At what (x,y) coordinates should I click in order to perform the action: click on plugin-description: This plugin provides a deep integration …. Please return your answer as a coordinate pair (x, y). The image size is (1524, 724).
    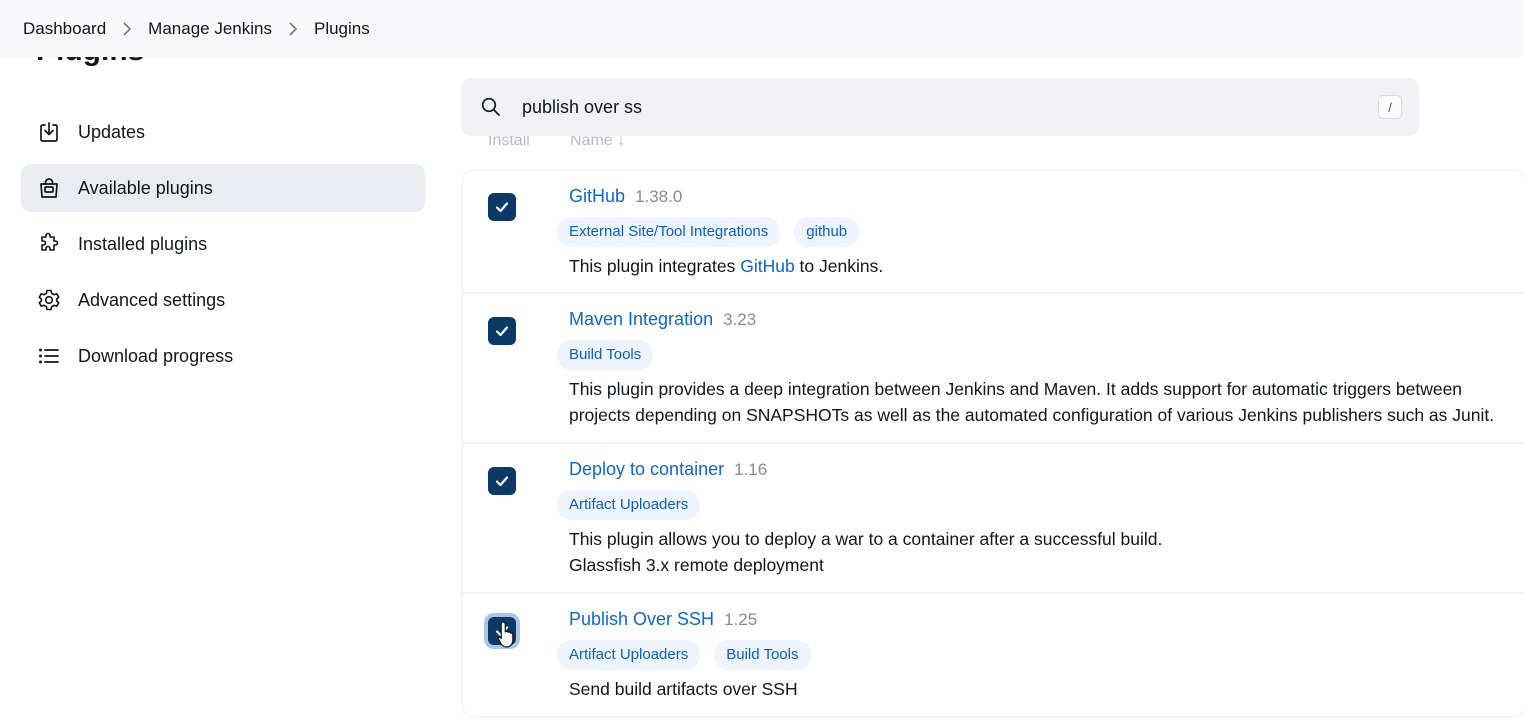
    Looking at the image, I should click on (1032, 402).